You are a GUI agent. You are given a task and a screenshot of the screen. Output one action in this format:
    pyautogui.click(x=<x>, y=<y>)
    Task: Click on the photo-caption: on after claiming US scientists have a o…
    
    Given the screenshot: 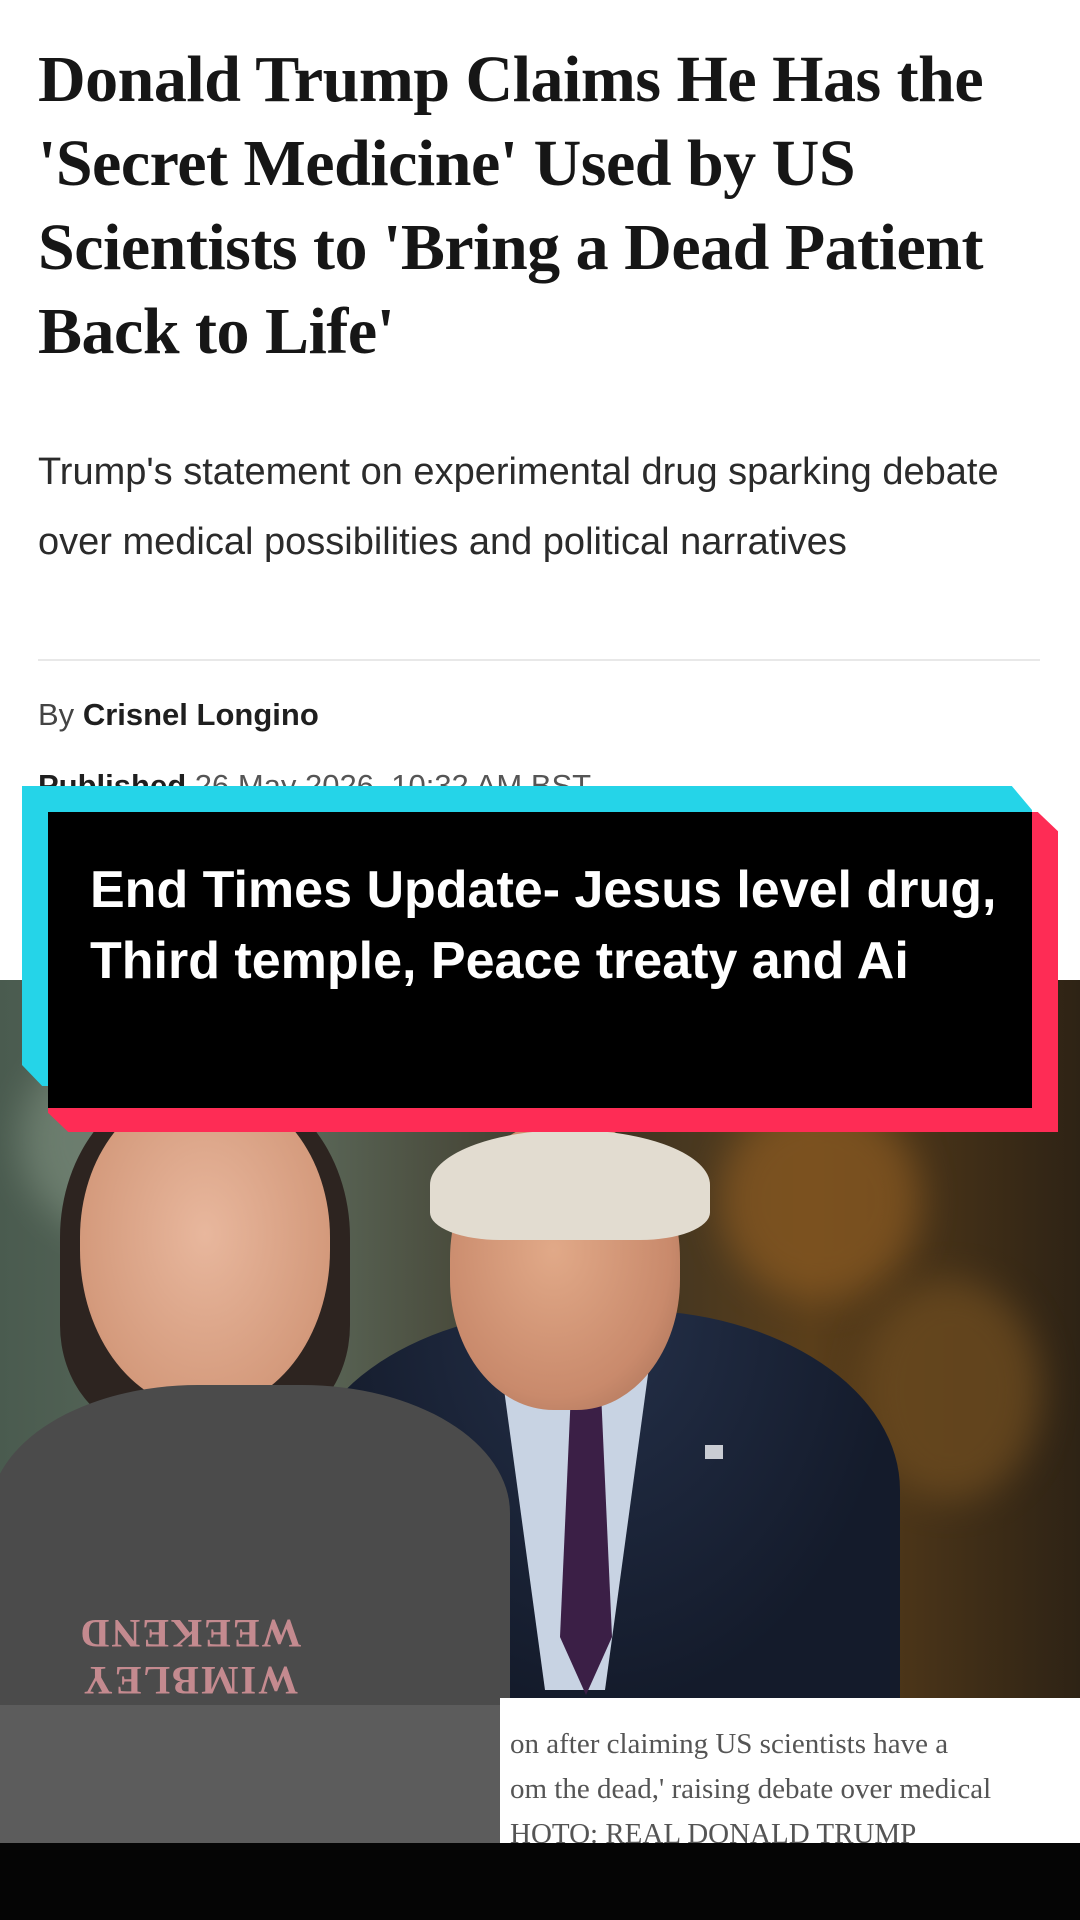 What is the action you would take?
    pyautogui.click(x=790, y=1773)
    